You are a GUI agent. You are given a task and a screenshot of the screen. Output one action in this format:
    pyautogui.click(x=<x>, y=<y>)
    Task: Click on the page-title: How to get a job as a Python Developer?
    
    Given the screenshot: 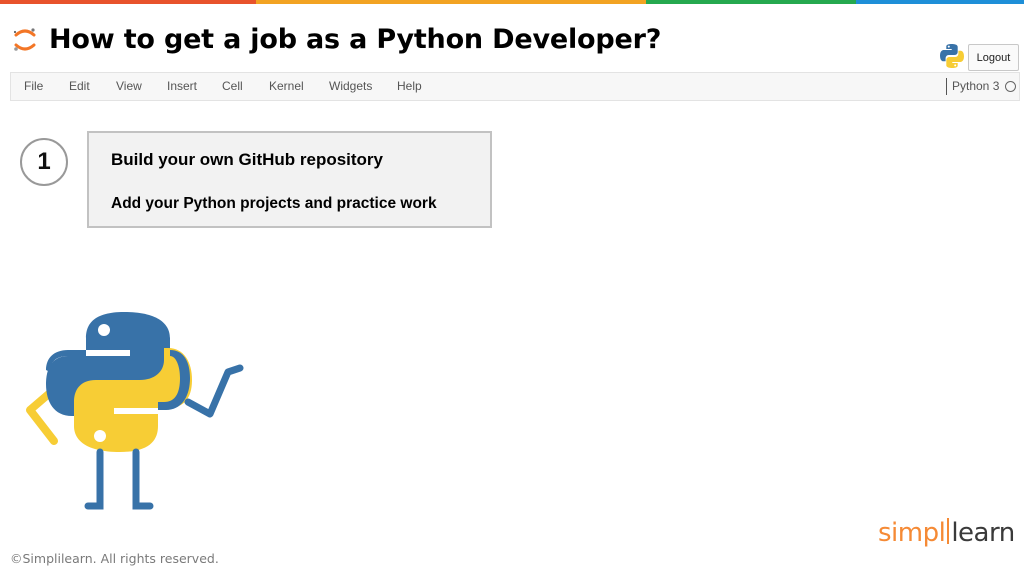 What is the action you would take?
    pyautogui.click(x=355, y=39)
    